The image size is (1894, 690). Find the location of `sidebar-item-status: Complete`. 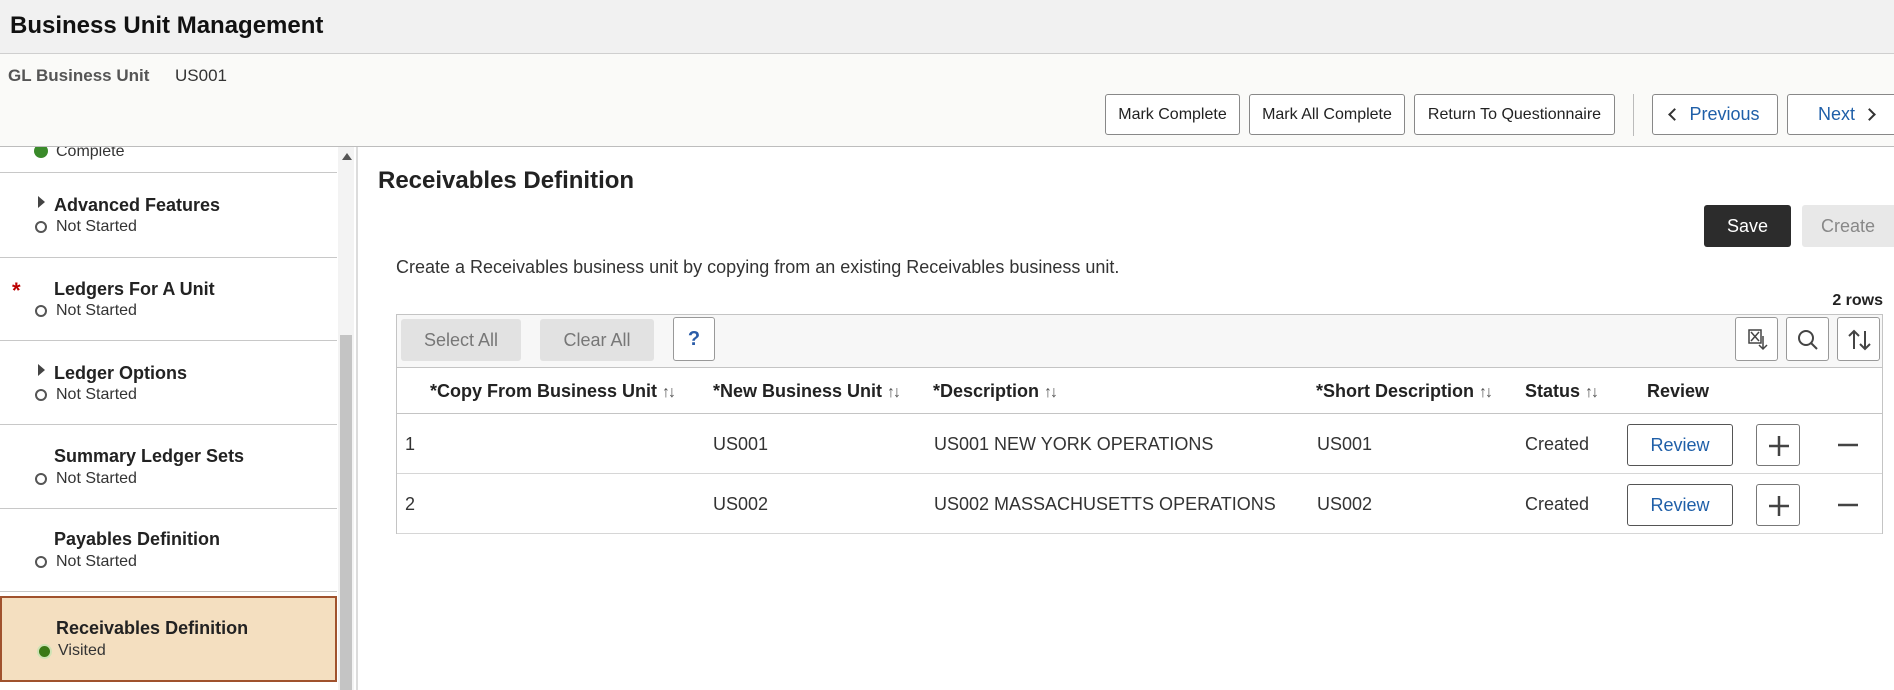

sidebar-item-status: Complete is located at coordinates (90, 153).